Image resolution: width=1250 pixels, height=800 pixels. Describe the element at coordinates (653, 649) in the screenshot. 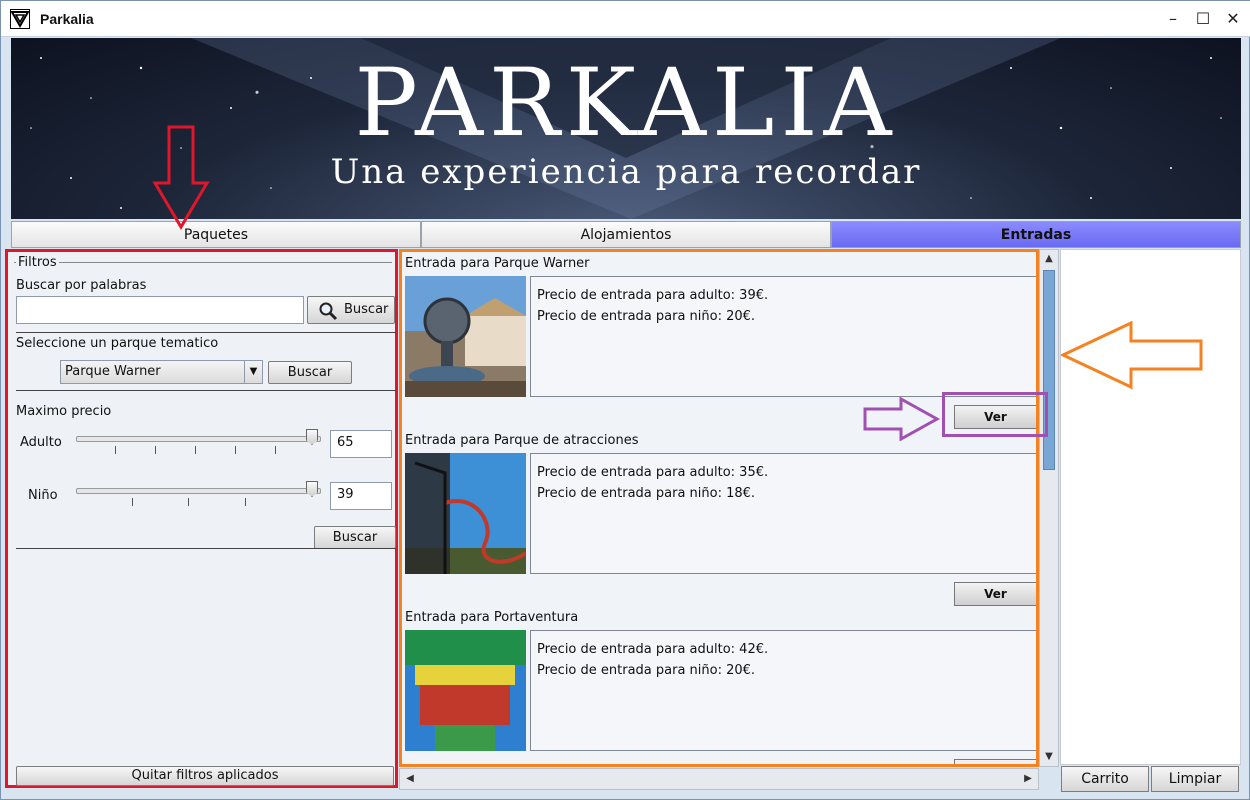

I see `adult-price-text: Precio de entrada para adulto: 42€.` at that location.